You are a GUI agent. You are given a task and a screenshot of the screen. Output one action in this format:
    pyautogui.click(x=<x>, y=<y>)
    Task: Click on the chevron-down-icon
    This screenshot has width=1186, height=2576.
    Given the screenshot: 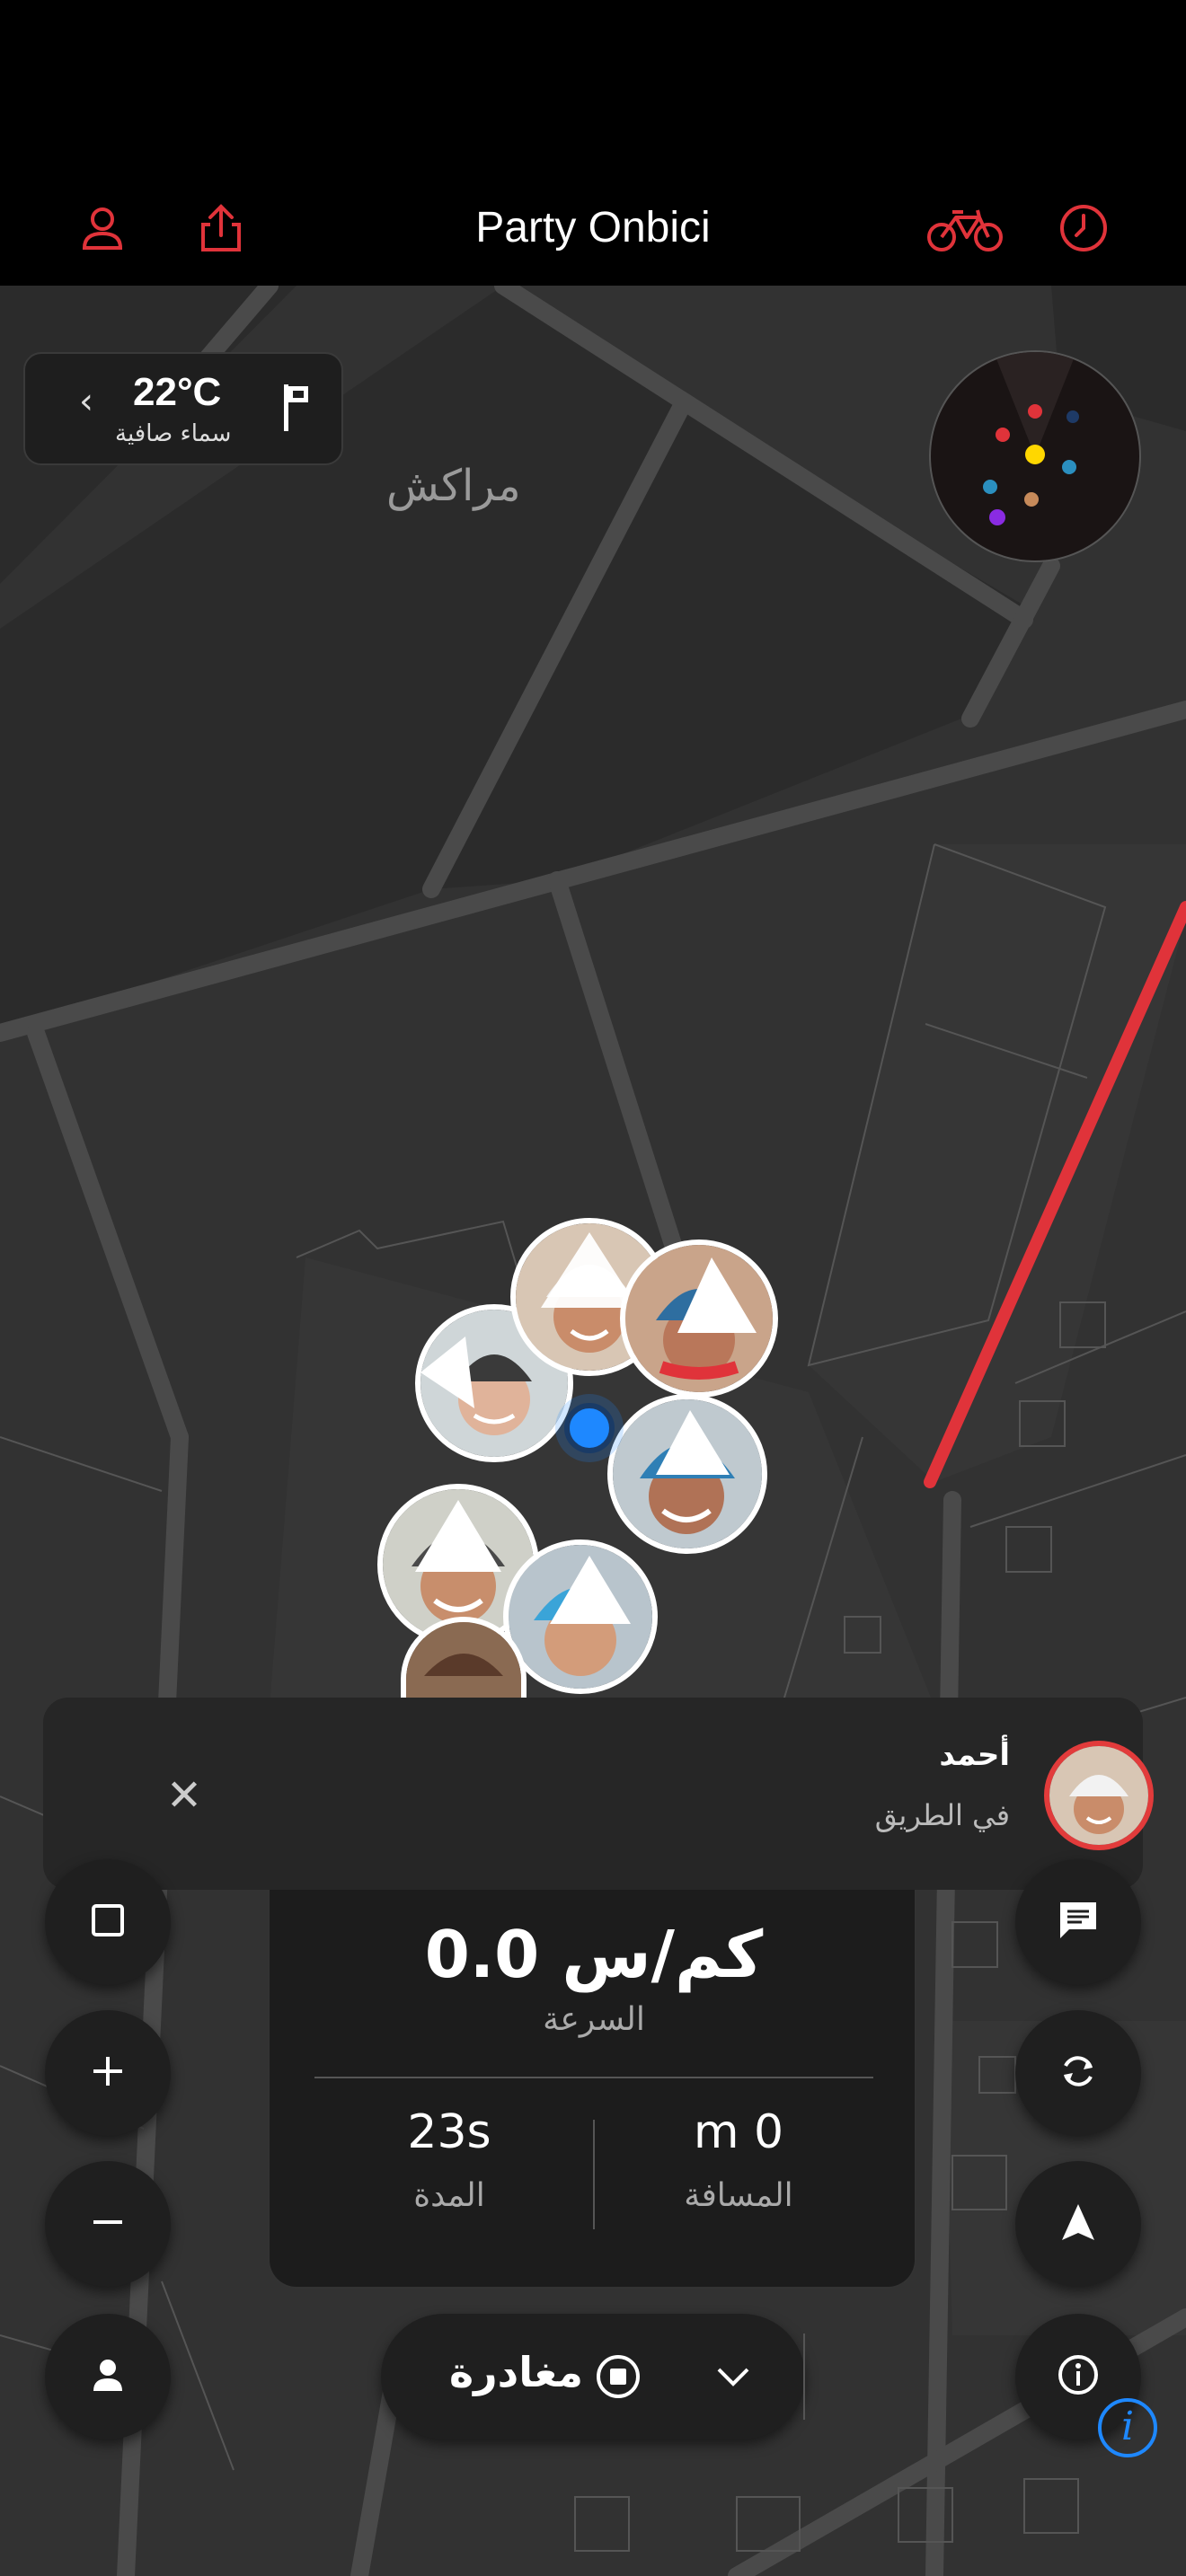 What is the action you would take?
    pyautogui.click(x=733, y=2378)
    